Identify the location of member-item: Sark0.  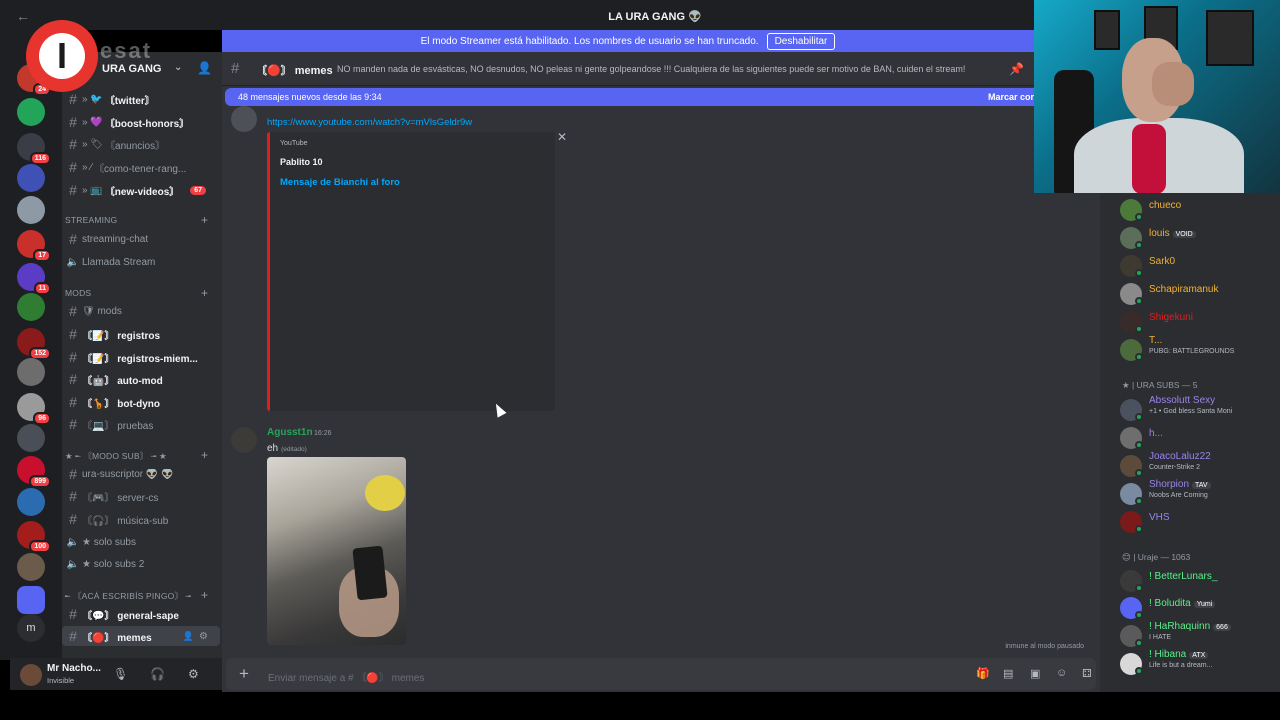
(1200, 266).